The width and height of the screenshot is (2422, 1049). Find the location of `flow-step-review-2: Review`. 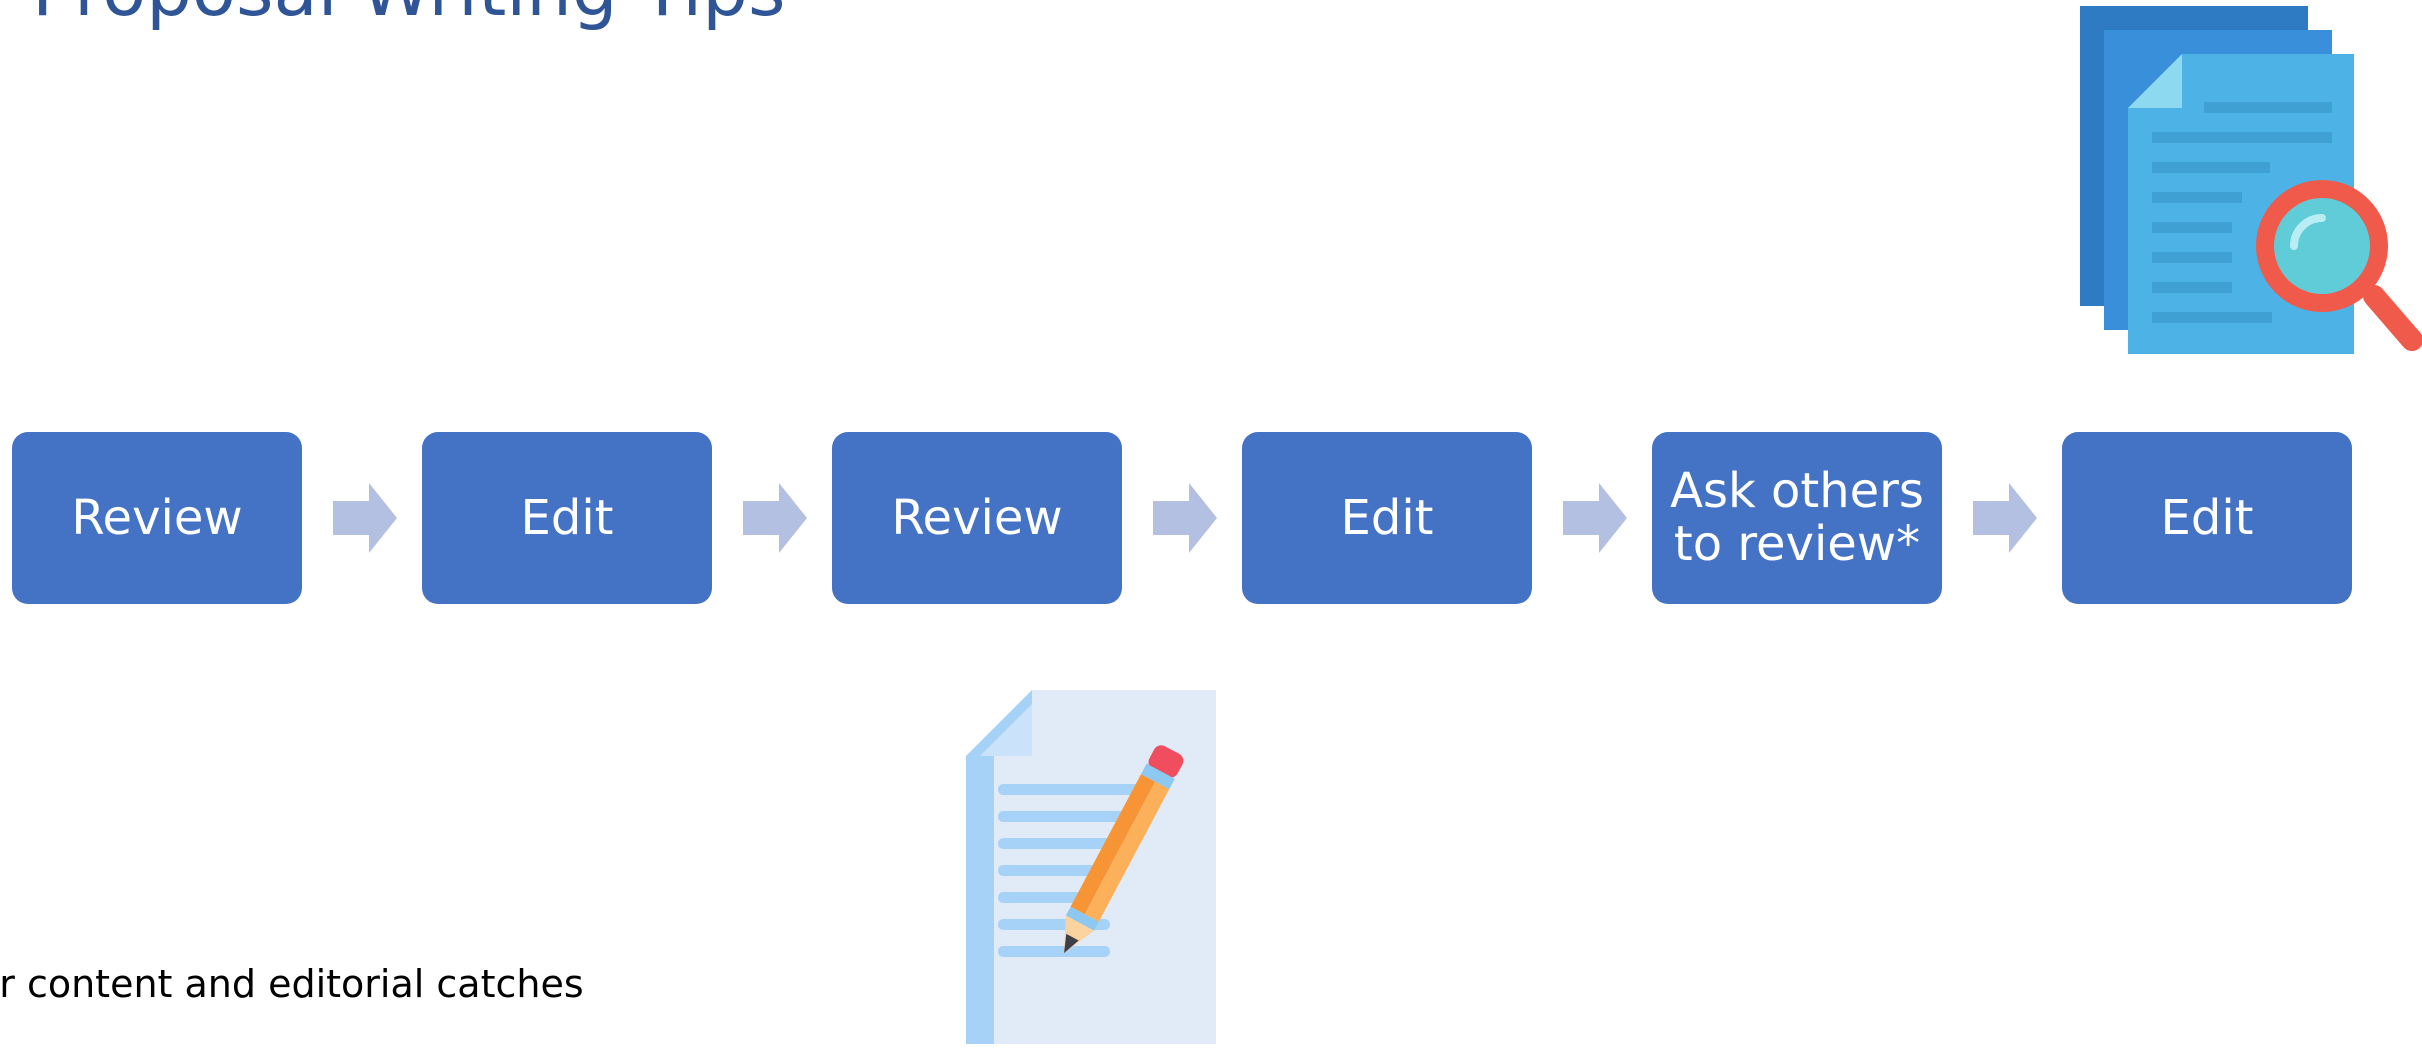

flow-step-review-2: Review is located at coordinates (977, 518).